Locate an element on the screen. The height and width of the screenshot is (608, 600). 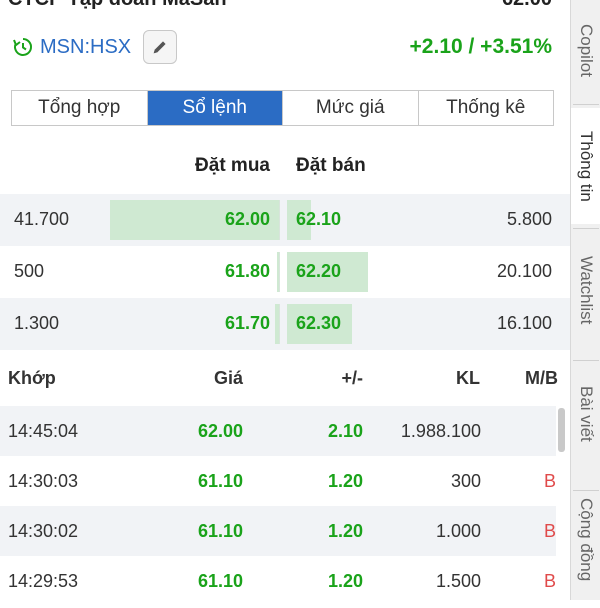
match-time: 14:30:02 is located at coordinates (43, 531).